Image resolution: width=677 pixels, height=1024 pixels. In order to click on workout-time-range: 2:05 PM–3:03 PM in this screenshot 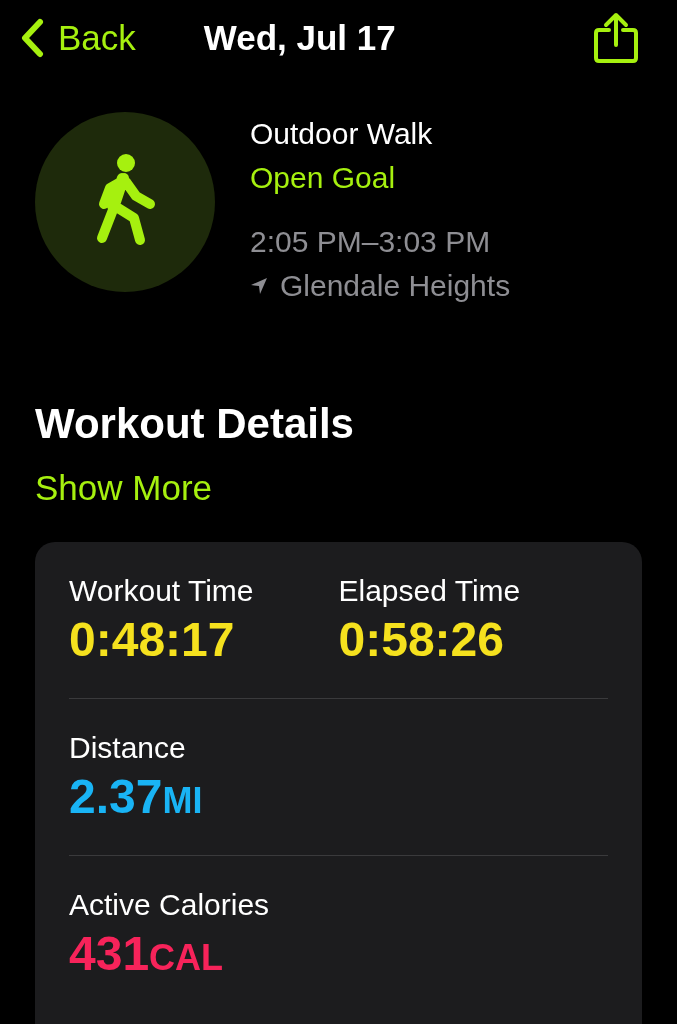, I will do `click(371, 242)`.